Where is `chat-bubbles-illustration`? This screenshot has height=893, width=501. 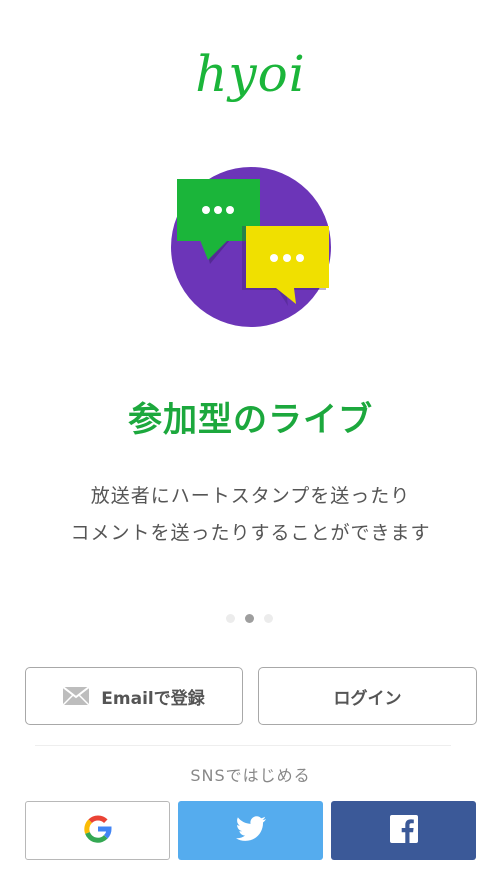 chat-bubbles-illustration is located at coordinates (251, 247).